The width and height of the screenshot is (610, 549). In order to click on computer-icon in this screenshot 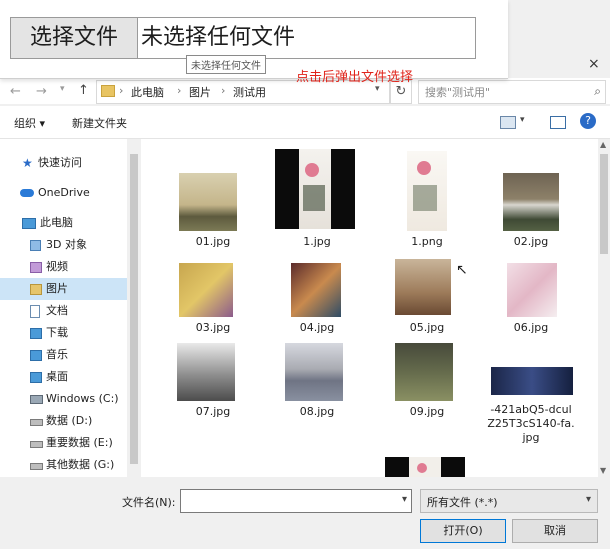, I will do `click(29, 223)`.